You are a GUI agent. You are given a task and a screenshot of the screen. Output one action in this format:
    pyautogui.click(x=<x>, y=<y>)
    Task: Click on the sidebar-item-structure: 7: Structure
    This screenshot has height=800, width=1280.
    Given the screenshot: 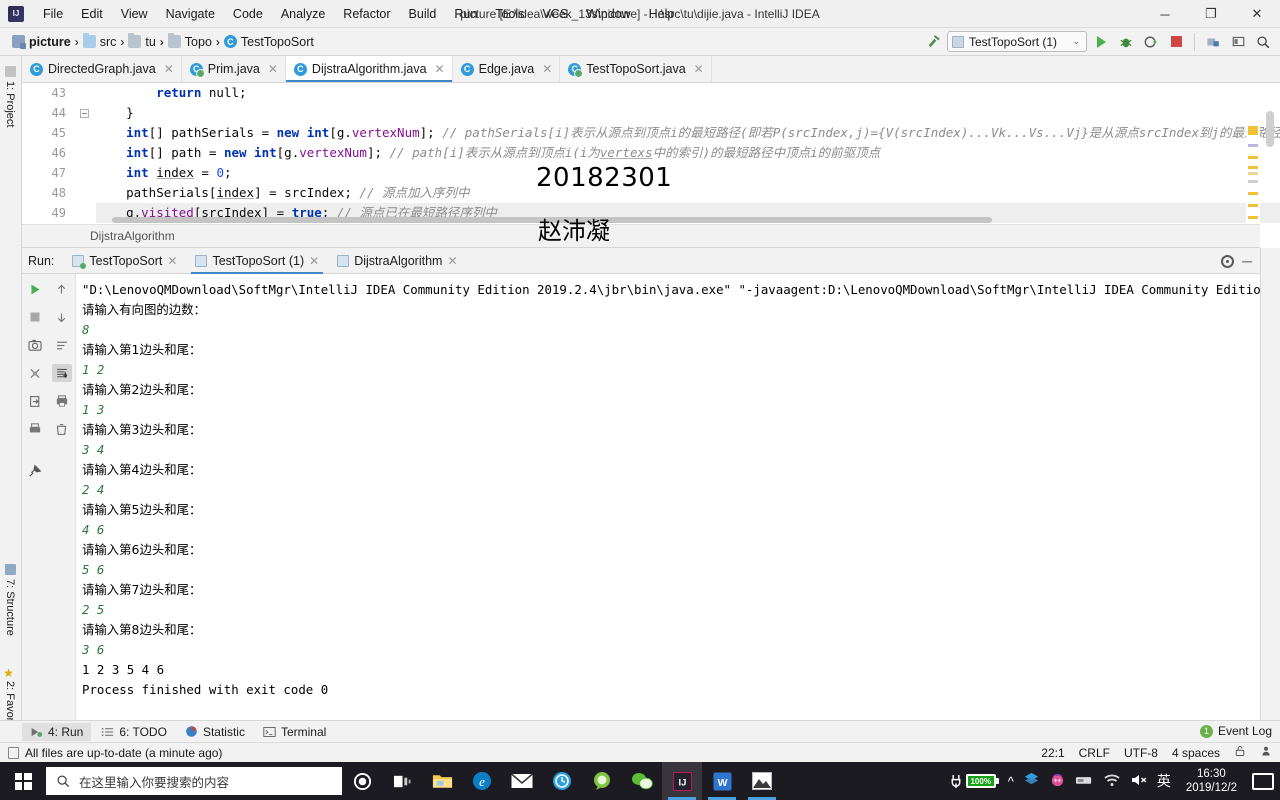 What is the action you would take?
    pyautogui.click(x=10, y=600)
    